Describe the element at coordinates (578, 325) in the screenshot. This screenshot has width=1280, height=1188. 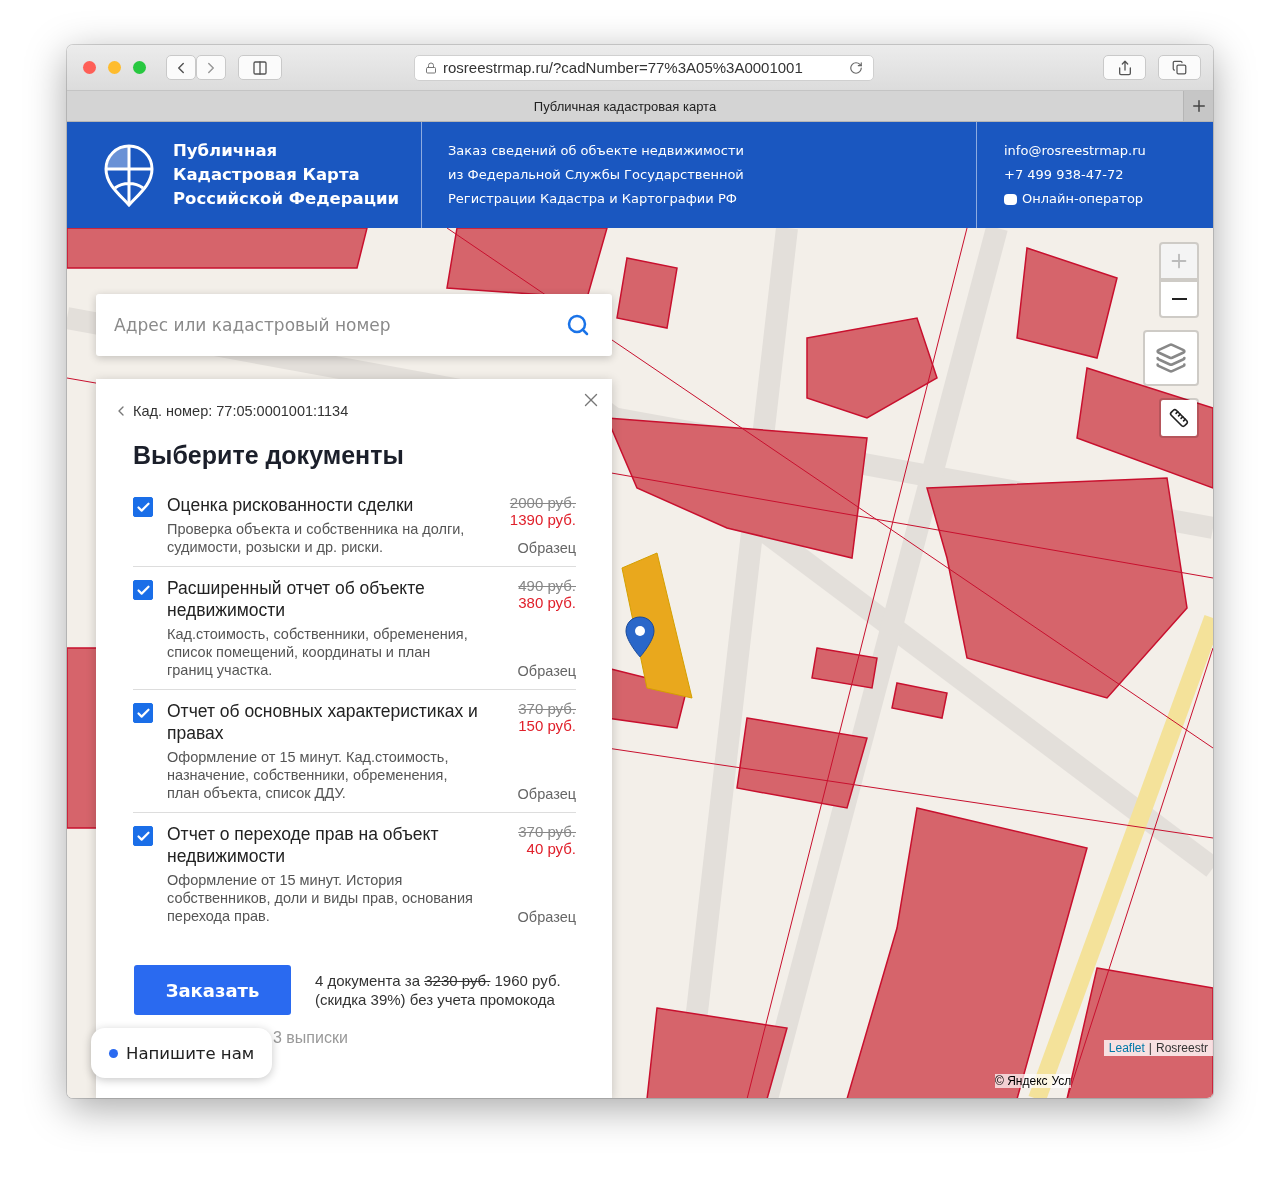
I see `search-icon` at that location.